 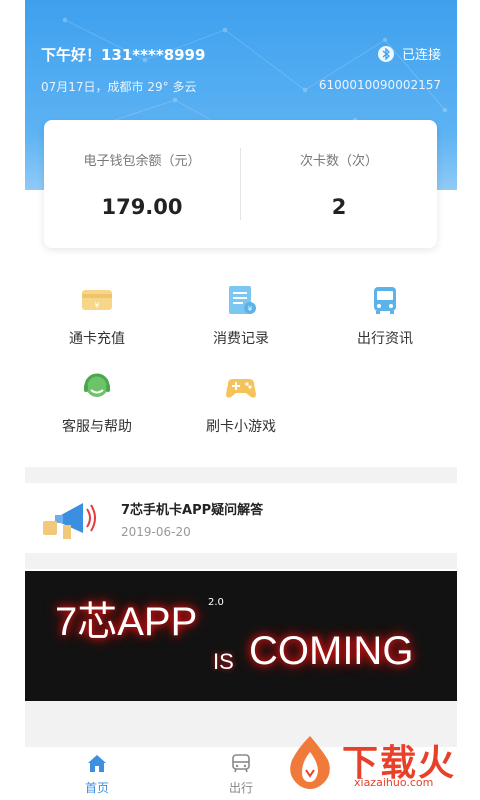 I want to click on card-recharge-icon: ¥, so click(x=97, y=300).